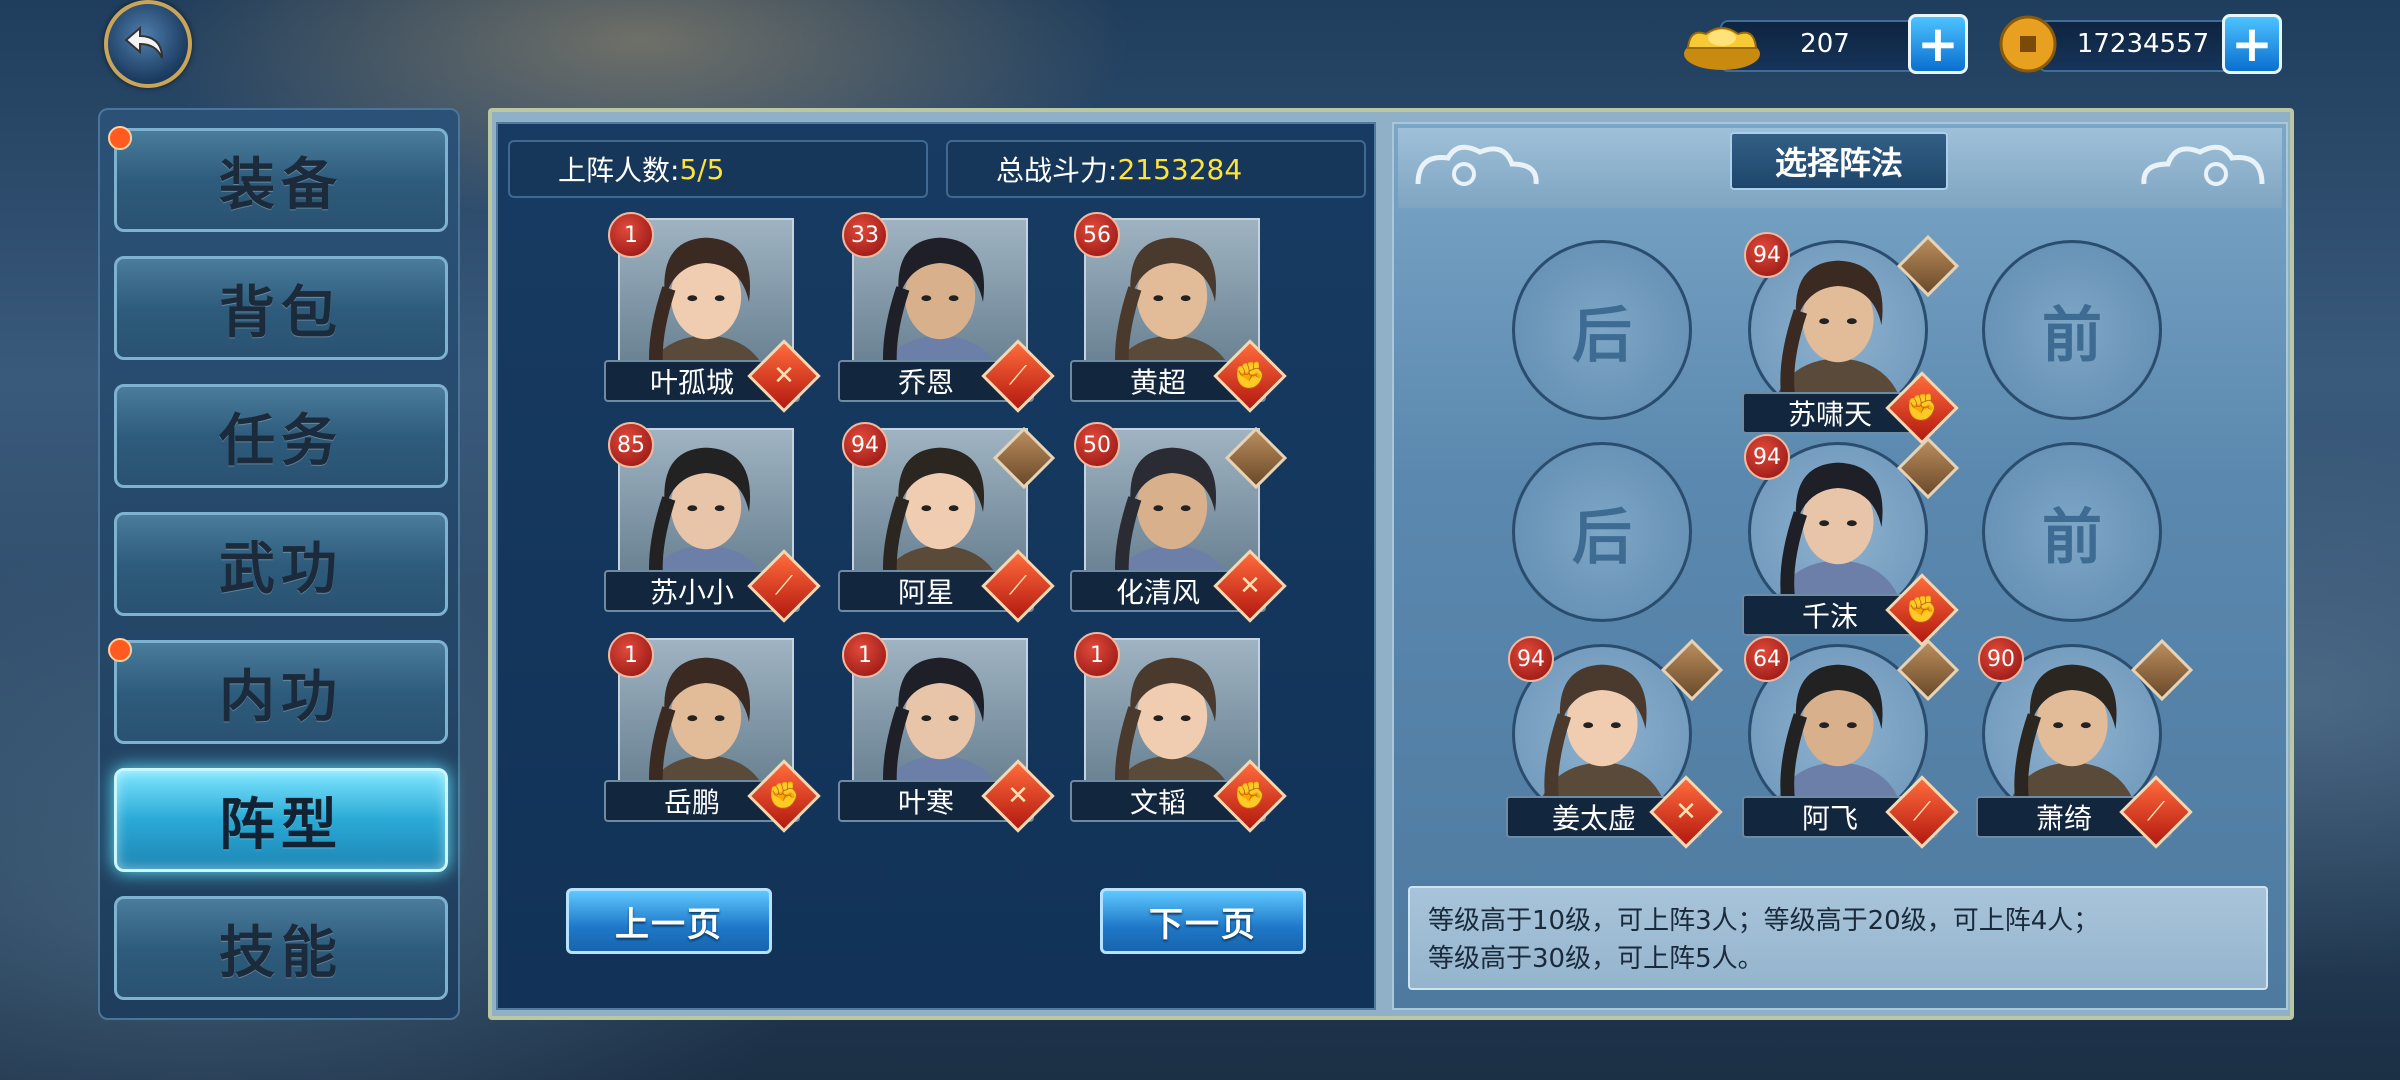 The width and height of the screenshot is (2400, 1080). What do you see at coordinates (1767, 659) in the screenshot?
I see `member-level-badge: 64` at bounding box center [1767, 659].